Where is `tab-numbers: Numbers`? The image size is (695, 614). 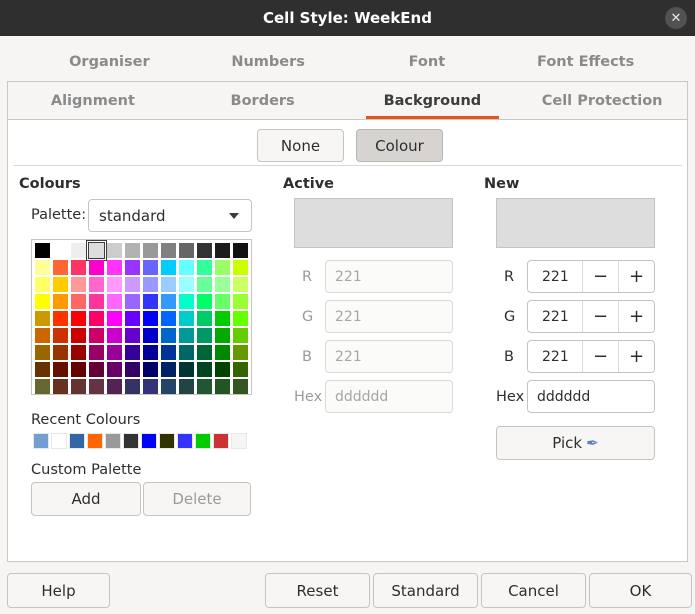
tab-numbers: Numbers is located at coordinates (268, 62).